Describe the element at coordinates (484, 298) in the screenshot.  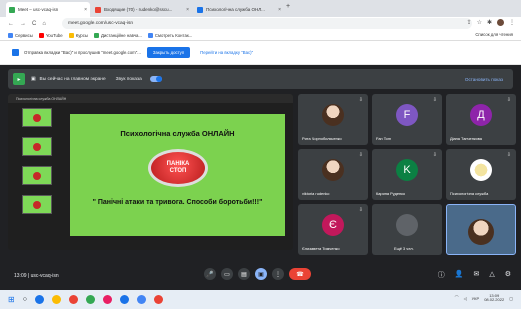
I see `system-tray: ⌒ ◁ УКР 13:09 08.02.2022 ▢` at that location.